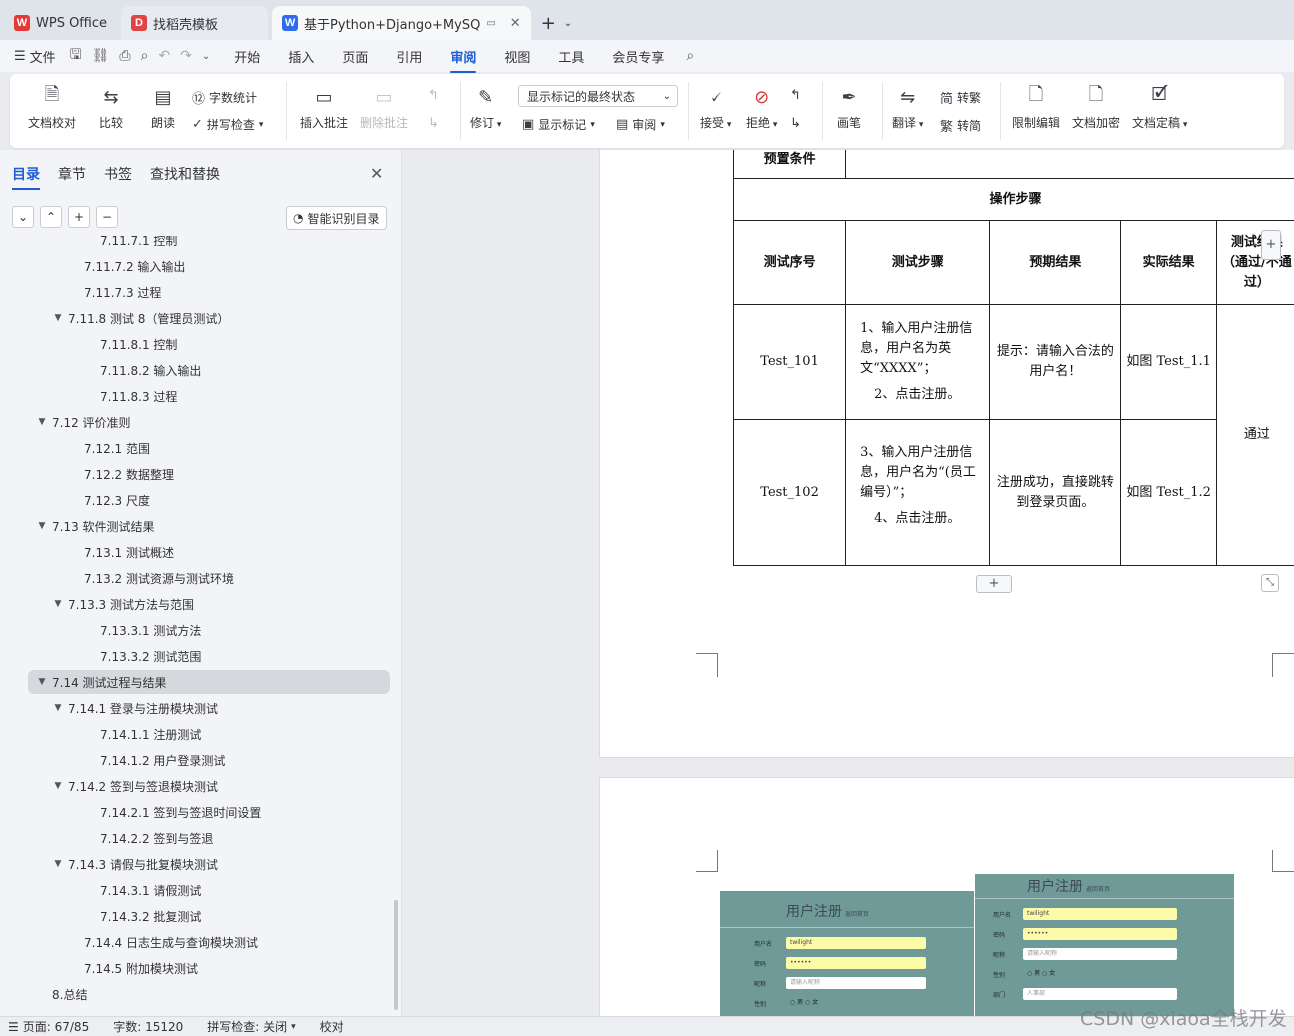 The height and width of the screenshot is (1036, 1294). What do you see at coordinates (209, 244) in the screenshot?
I see `toc-item: 7.11.7.1 控制` at bounding box center [209, 244].